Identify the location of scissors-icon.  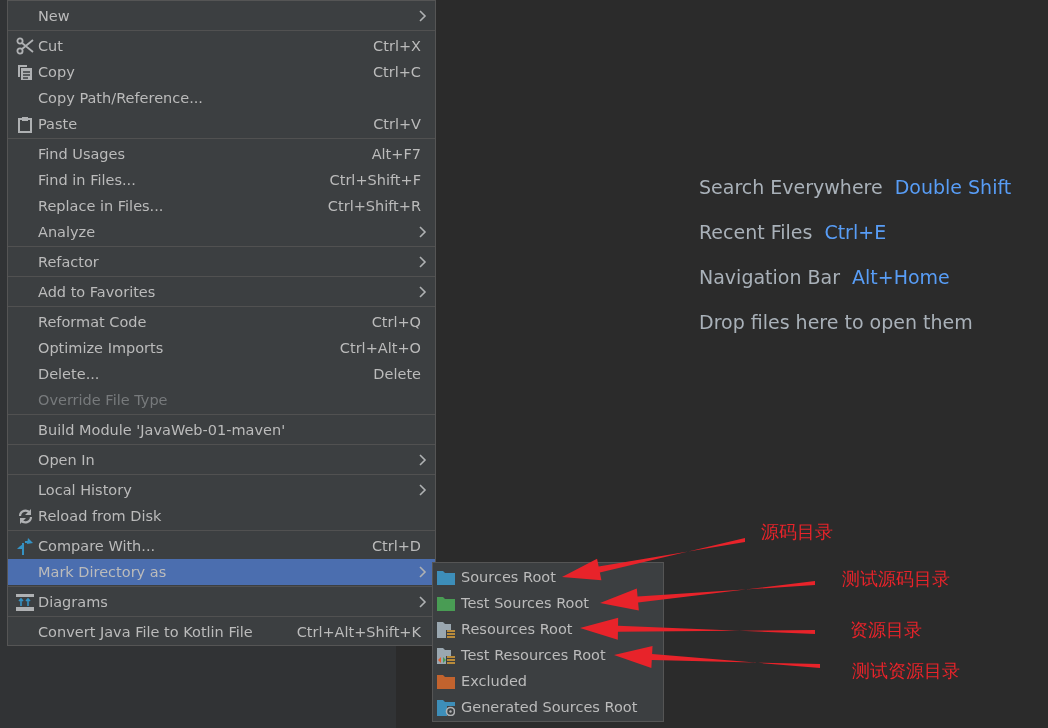
(25, 46).